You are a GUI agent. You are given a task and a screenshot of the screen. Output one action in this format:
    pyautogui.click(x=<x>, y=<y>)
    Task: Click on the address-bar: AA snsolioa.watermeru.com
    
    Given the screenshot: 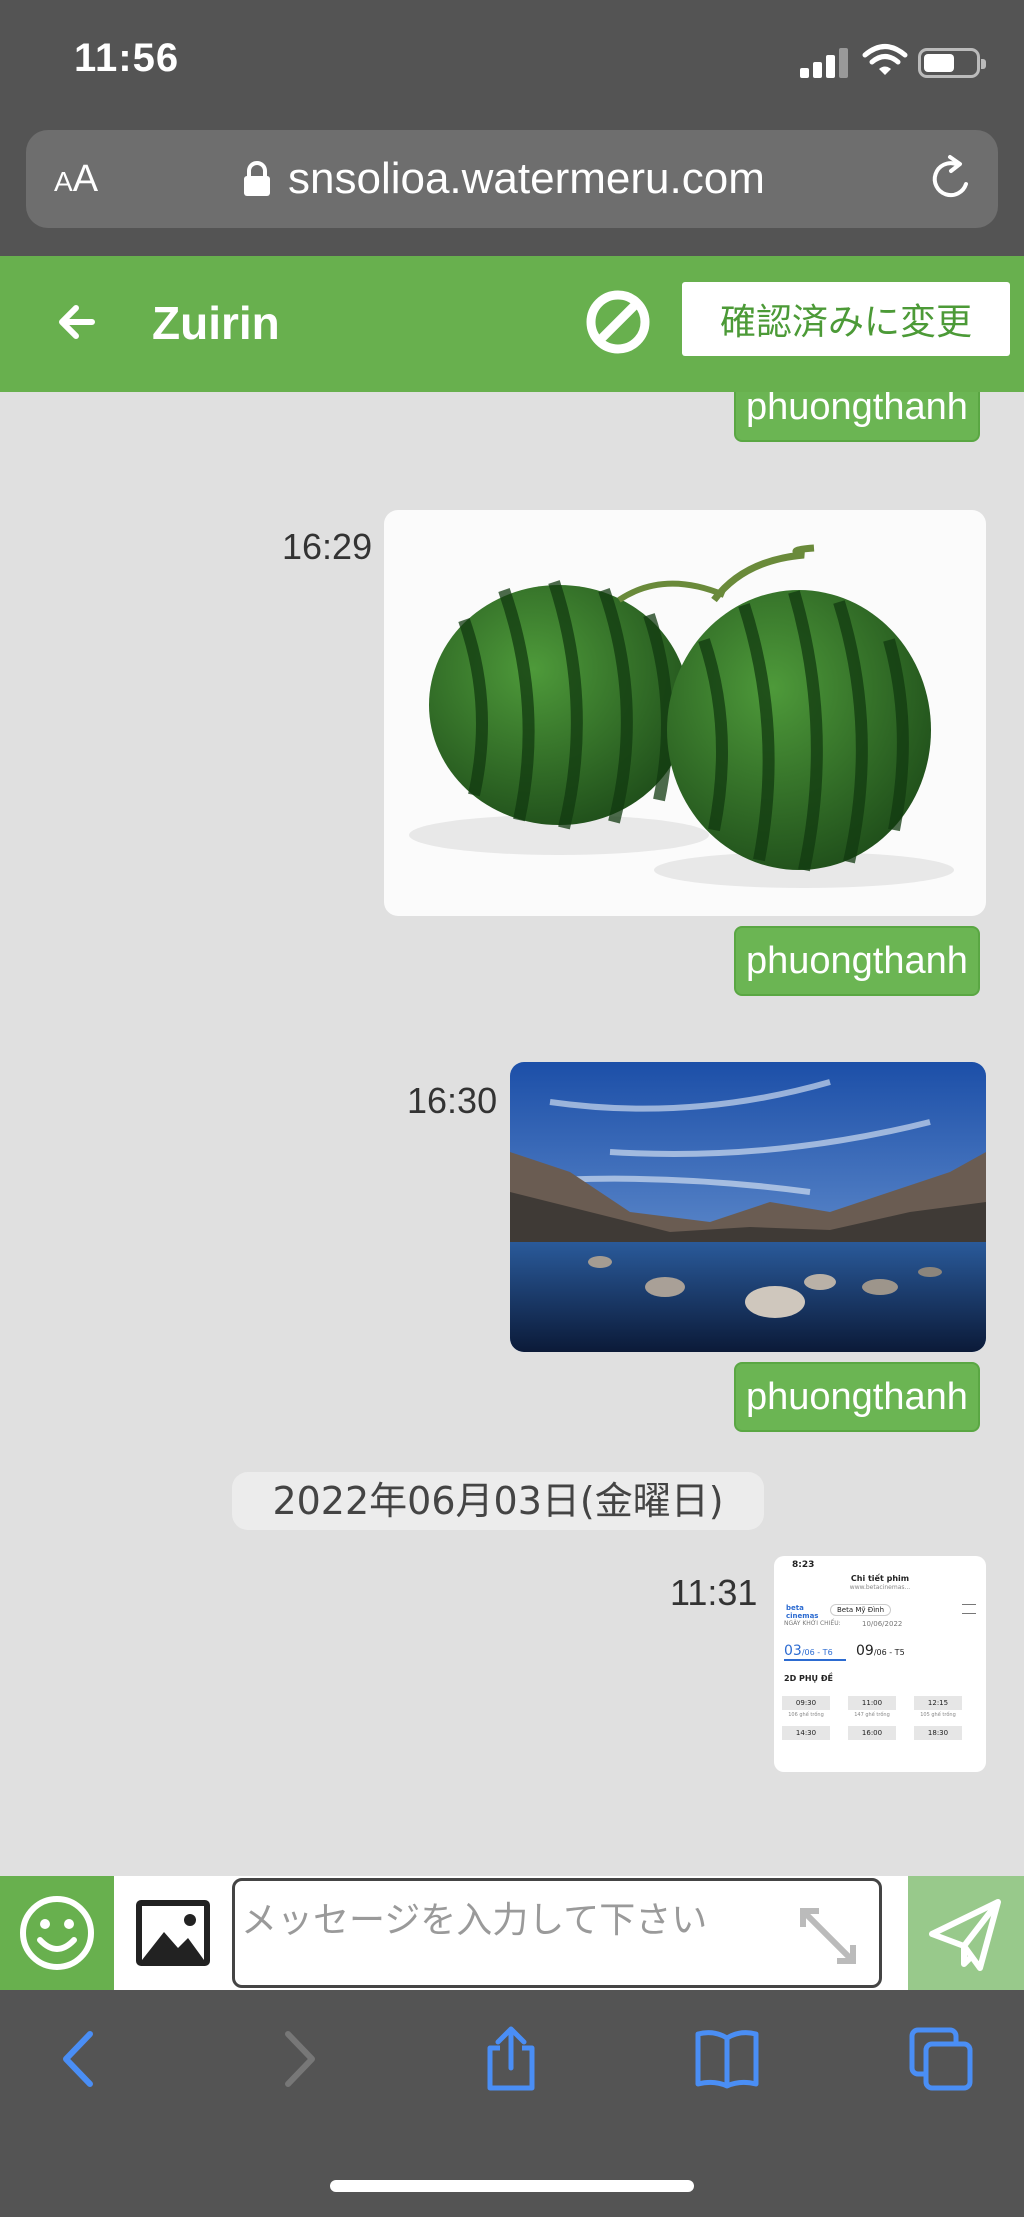 What is the action you would take?
    pyautogui.click(x=512, y=179)
    